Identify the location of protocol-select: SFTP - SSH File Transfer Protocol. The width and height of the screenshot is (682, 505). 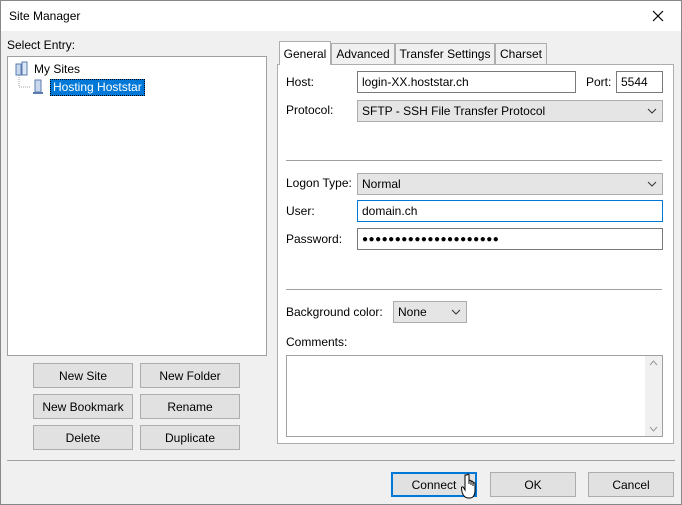
(510, 111).